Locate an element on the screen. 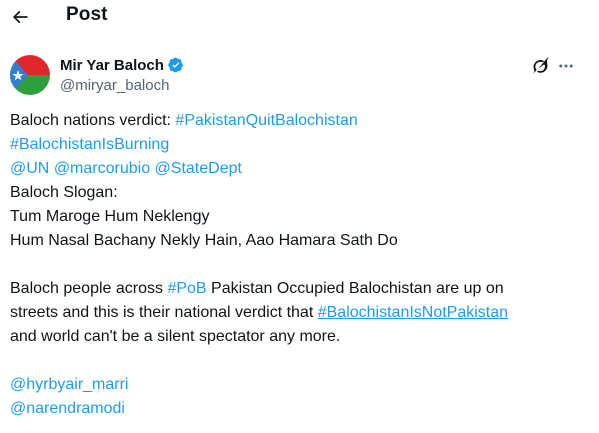 This screenshot has width=599, height=433. avatar-flag-image is located at coordinates (30, 75).